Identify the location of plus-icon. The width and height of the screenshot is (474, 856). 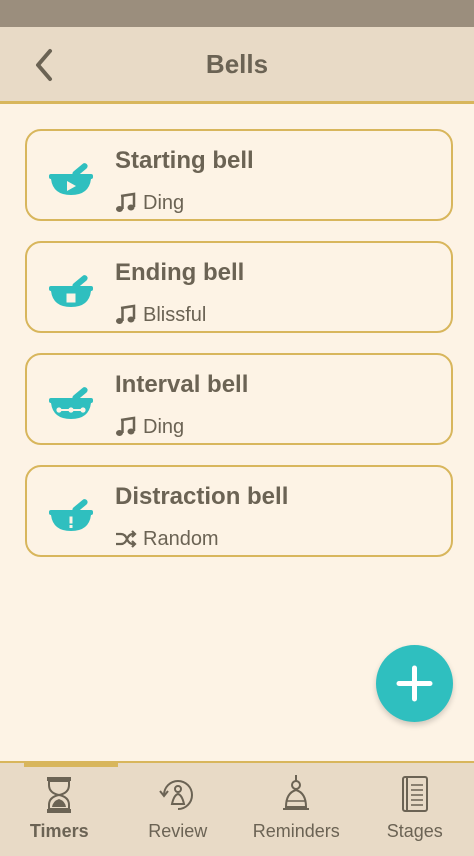
(414, 683).